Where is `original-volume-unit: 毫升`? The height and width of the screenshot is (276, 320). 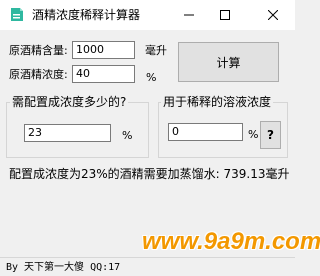 original-volume-unit: 毫升 is located at coordinates (156, 50).